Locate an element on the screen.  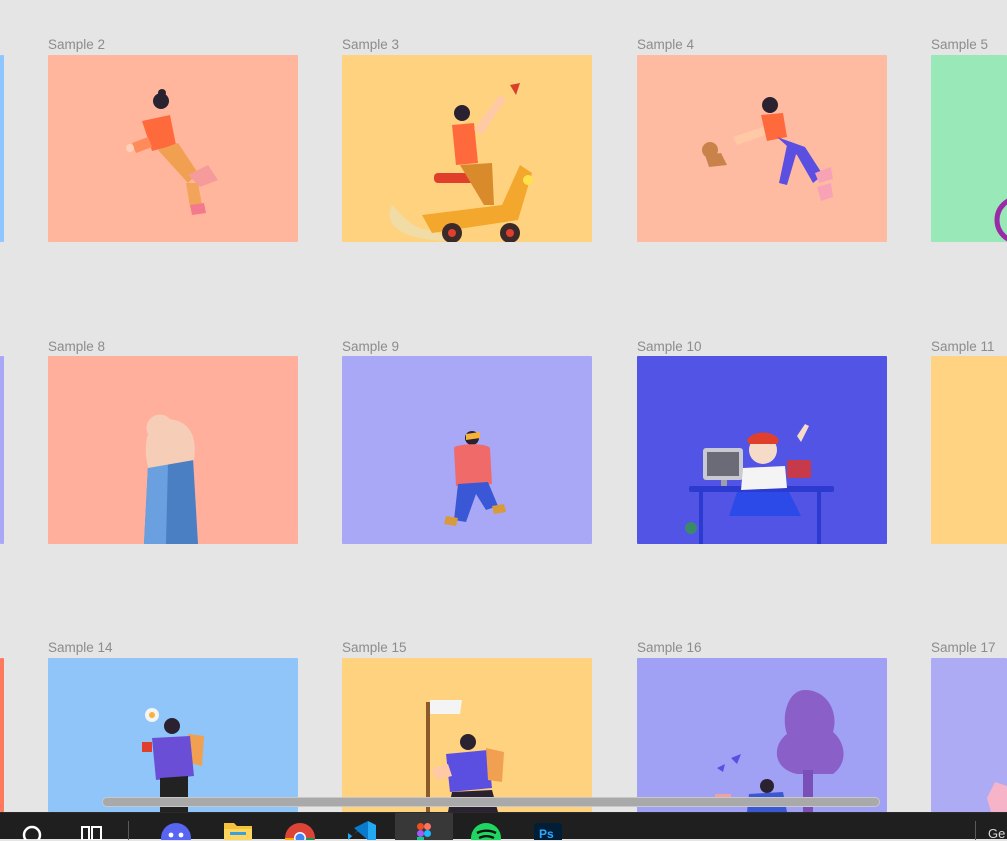
pink-shape-illustration is located at coordinates (997, 797).